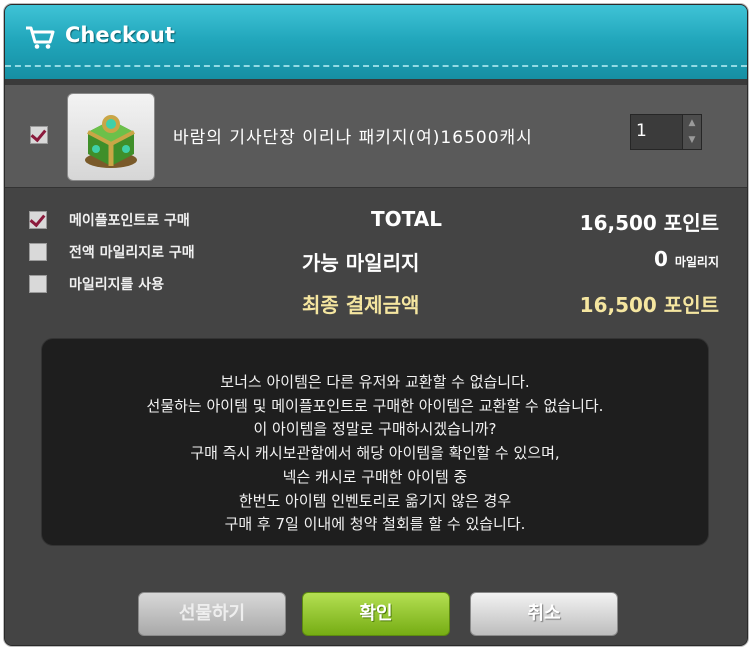 This screenshot has height=648, width=750. I want to click on option-use-mileage-checkbox, so click(38, 284).